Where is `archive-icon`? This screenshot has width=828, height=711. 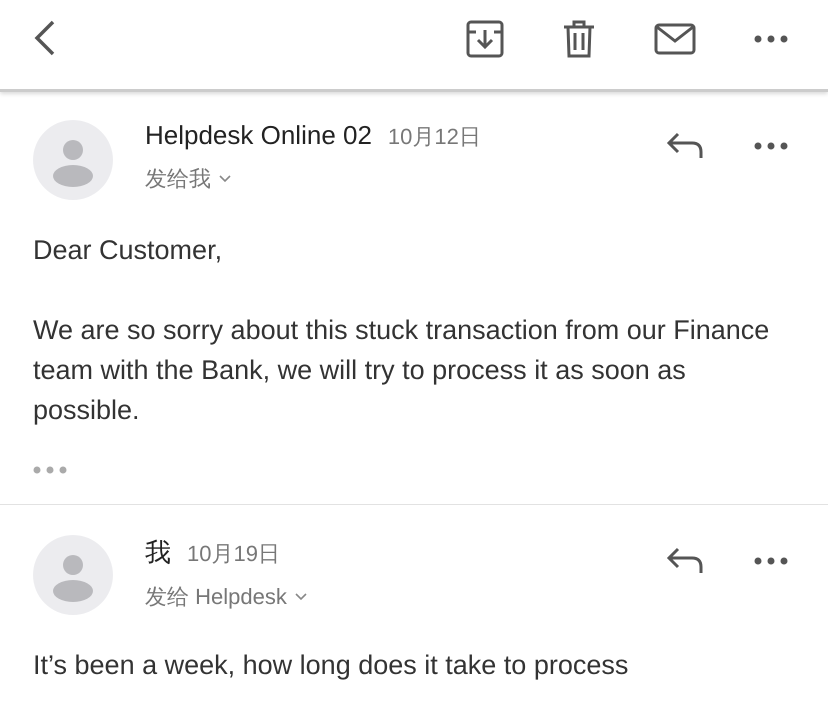
archive-icon is located at coordinates (485, 39).